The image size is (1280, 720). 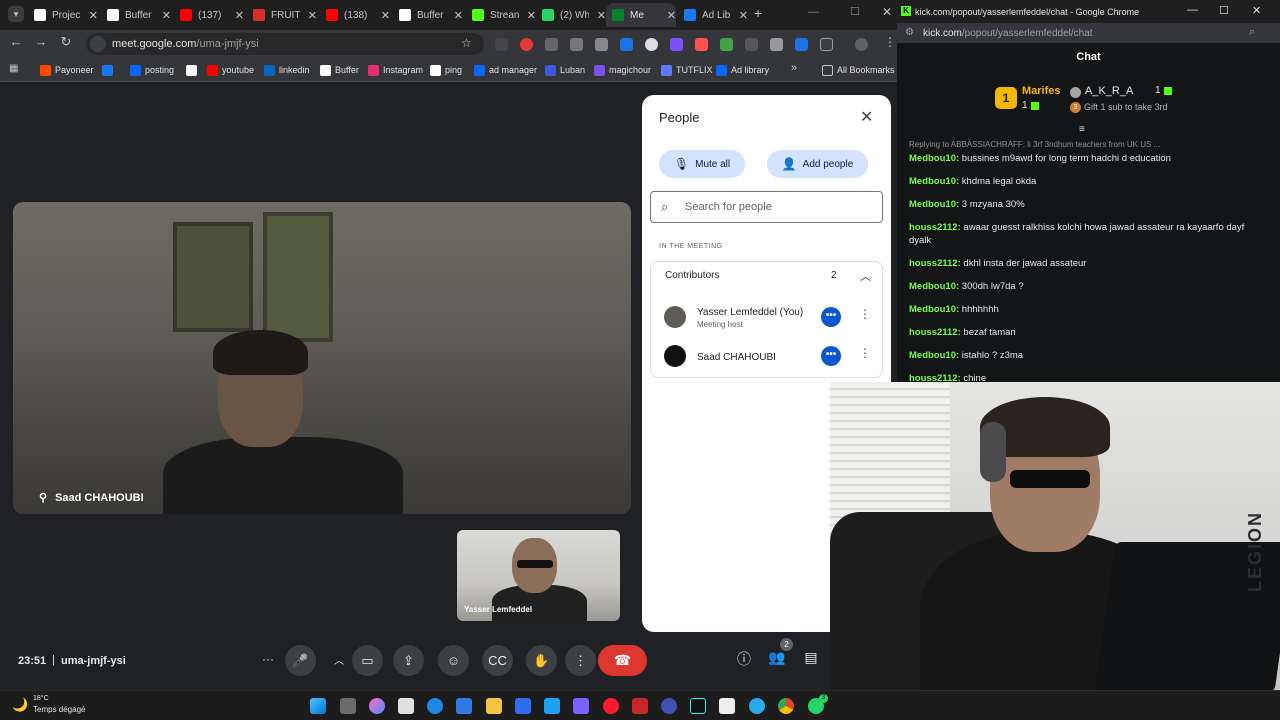 I want to click on more-options-icon: •••, so click(x=831, y=356).